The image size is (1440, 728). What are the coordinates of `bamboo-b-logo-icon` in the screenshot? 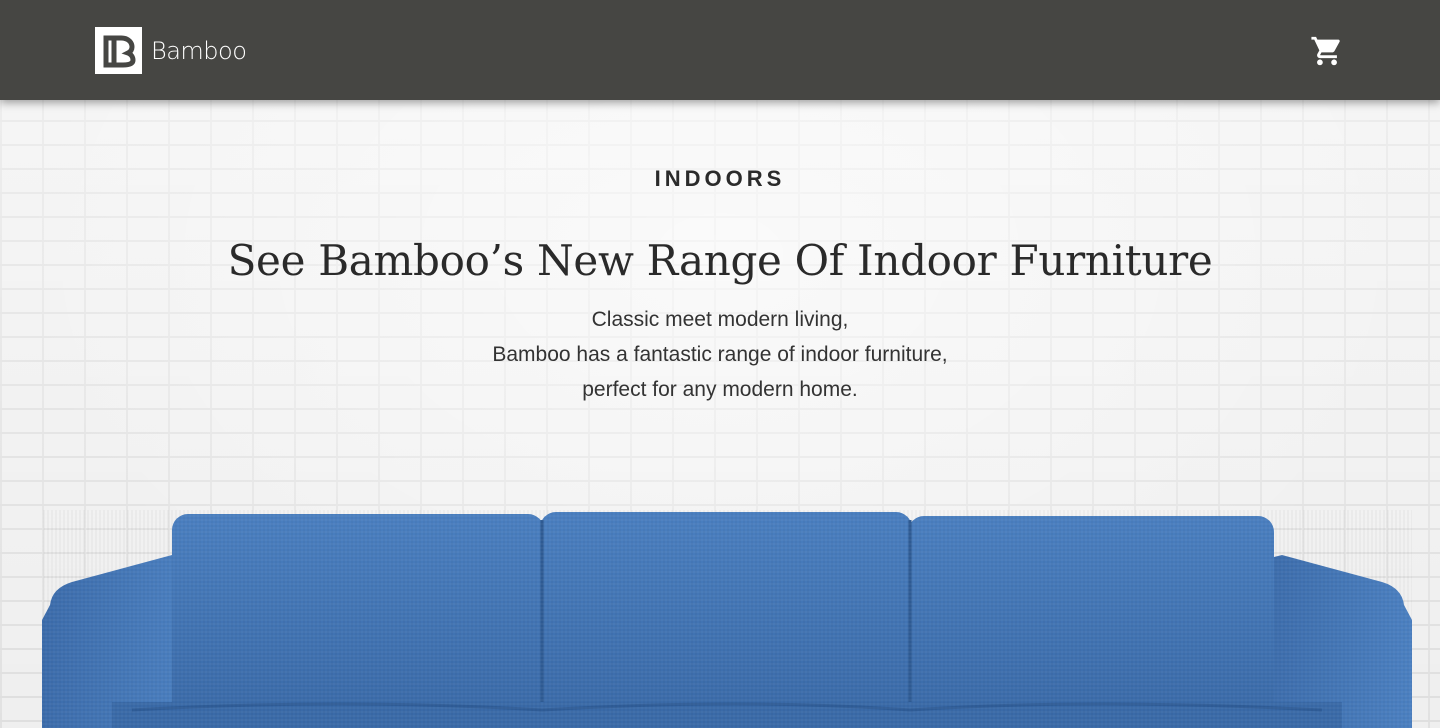 It's located at (118, 50).